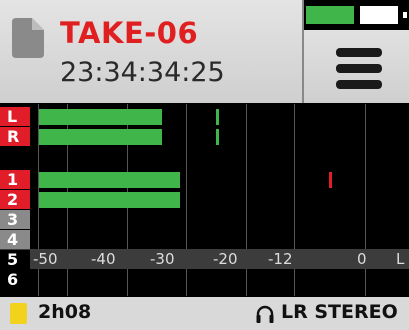 The width and height of the screenshot is (409, 330). What do you see at coordinates (18, 313) in the screenshot?
I see `sd-card-icon` at bounding box center [18, 313].